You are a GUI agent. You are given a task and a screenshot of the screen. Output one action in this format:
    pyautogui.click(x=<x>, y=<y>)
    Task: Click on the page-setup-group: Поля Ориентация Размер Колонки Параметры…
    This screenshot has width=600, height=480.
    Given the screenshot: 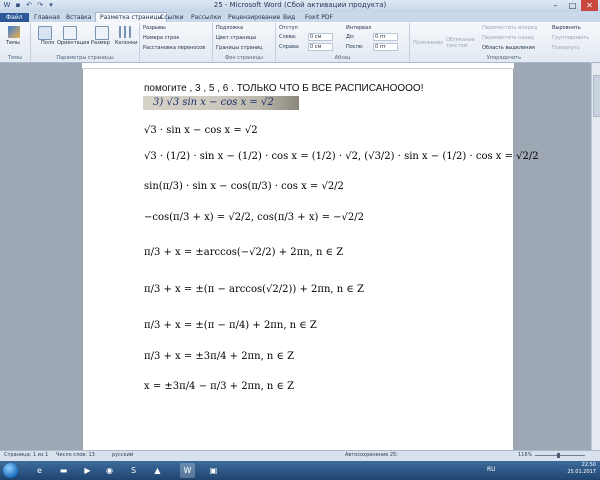 What is the action you would take?
    pyautogui.click(x=85, y=42)
    